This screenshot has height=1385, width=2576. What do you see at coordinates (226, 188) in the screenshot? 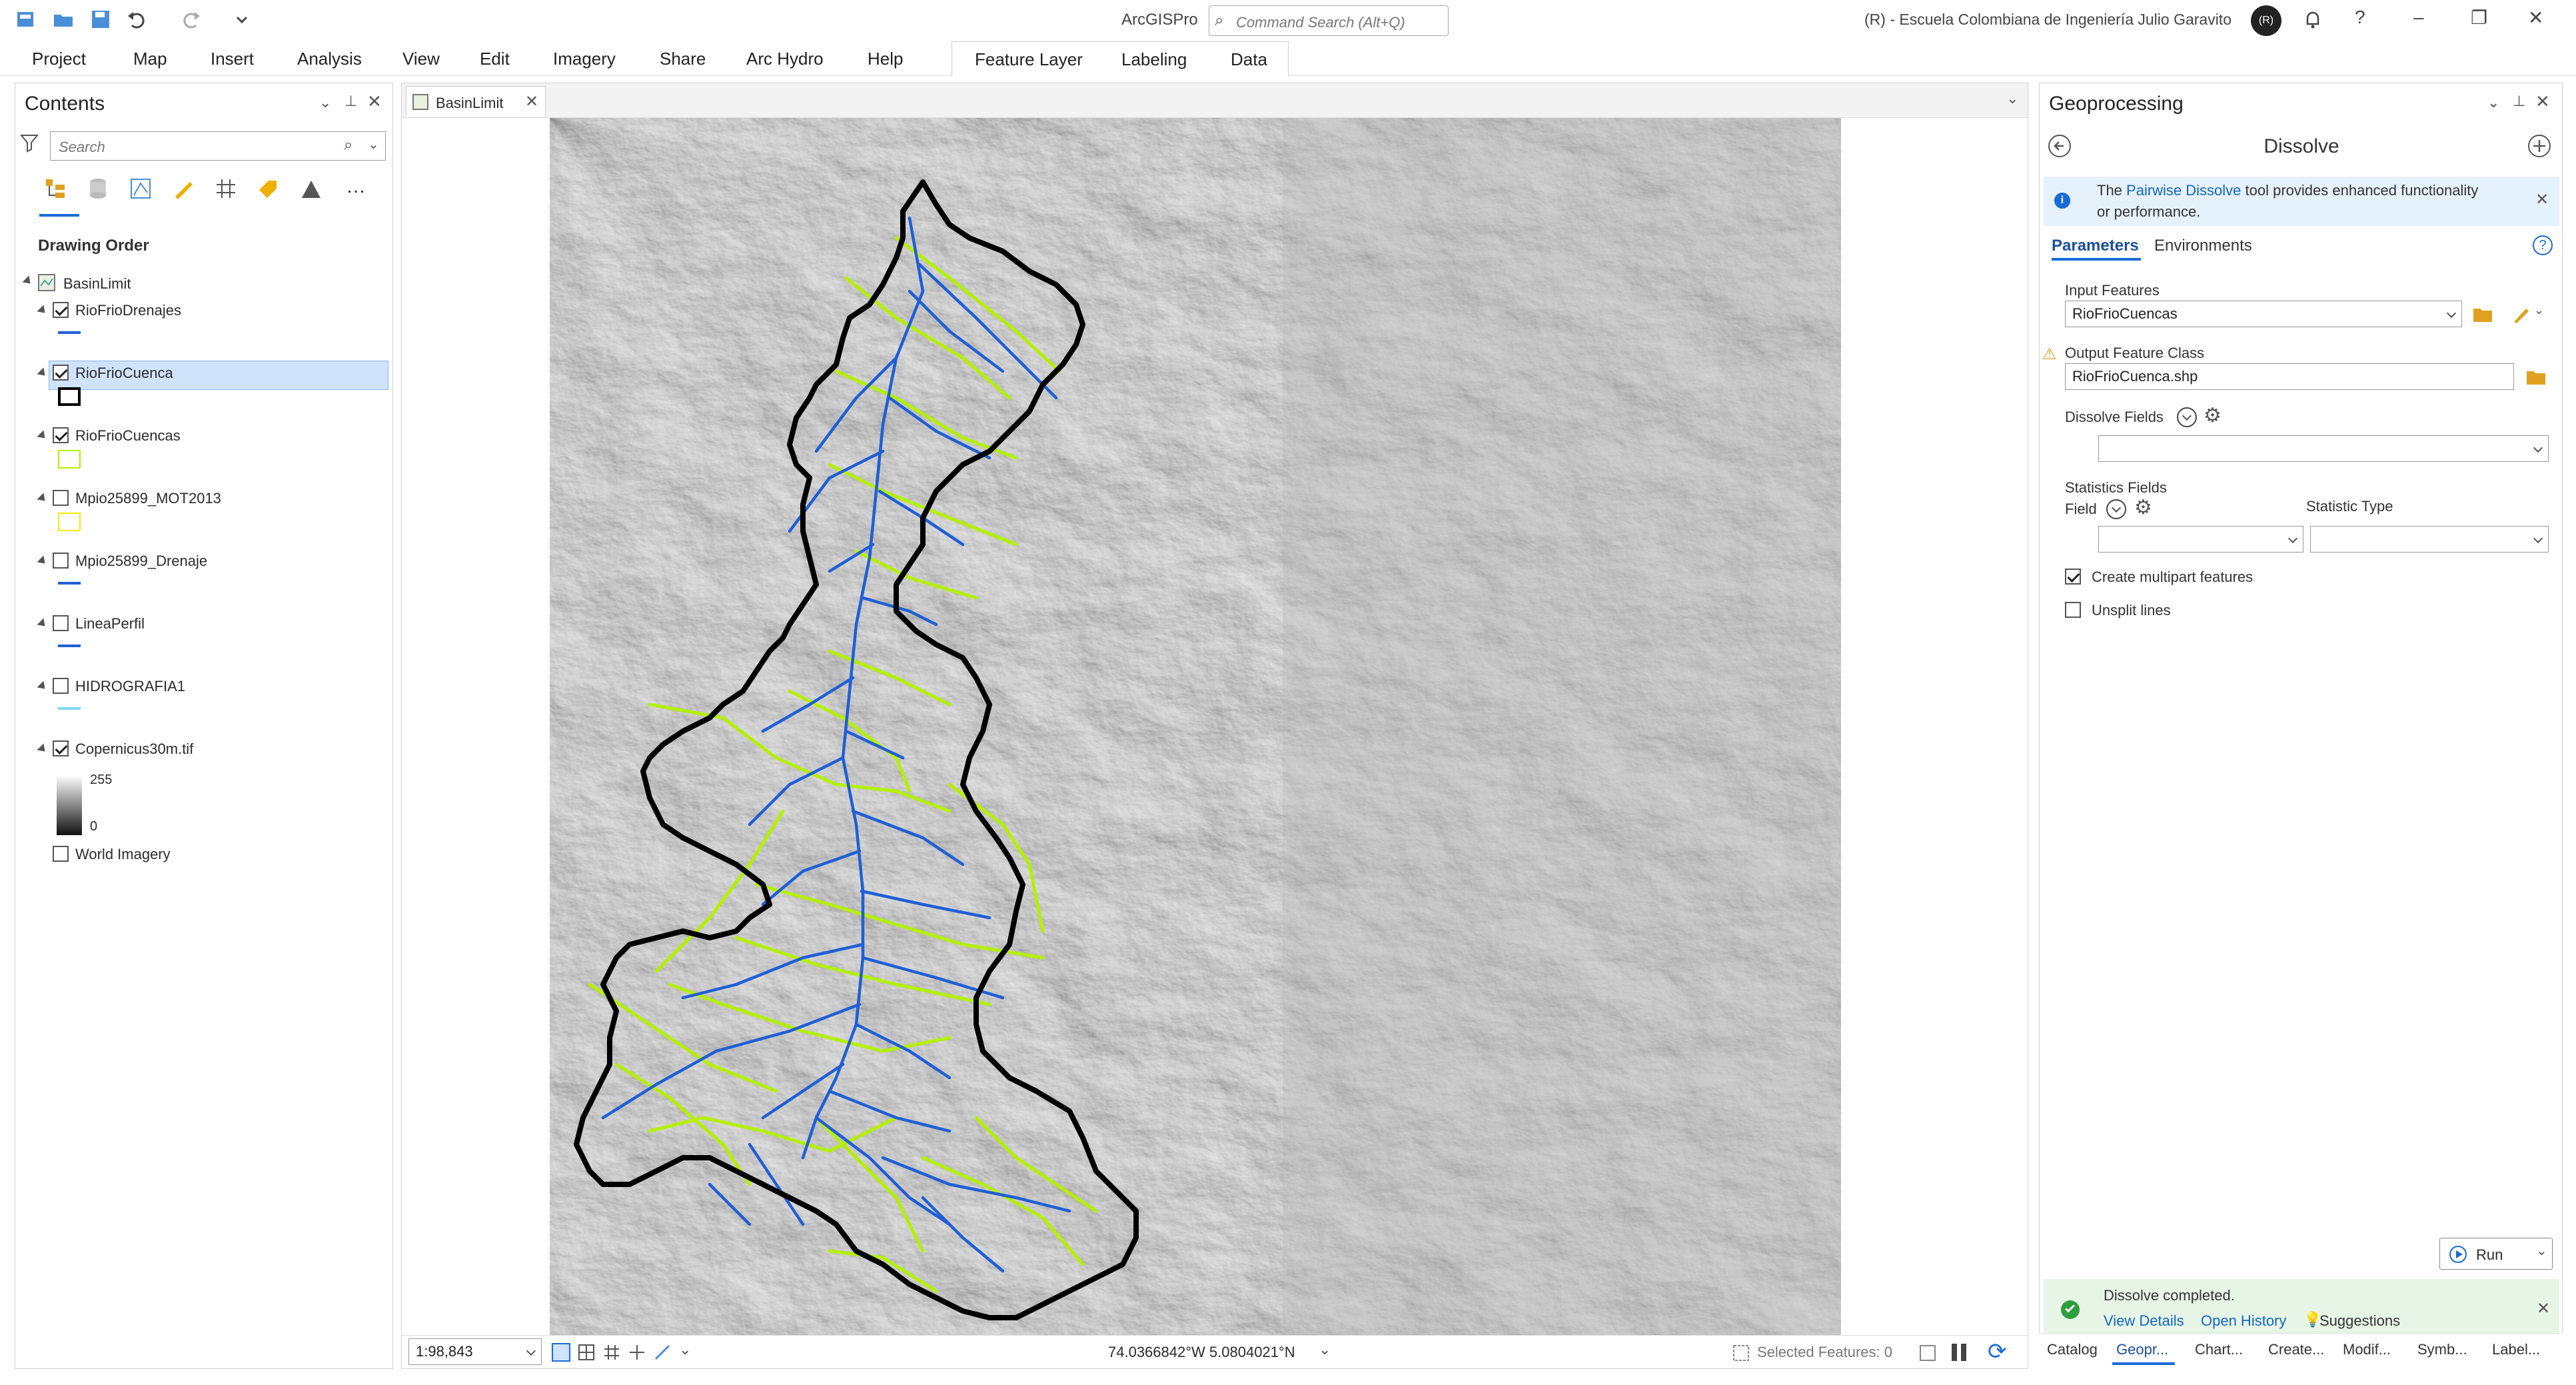
I see `list-by-snapping-icon` at bounding box center [226, 188].